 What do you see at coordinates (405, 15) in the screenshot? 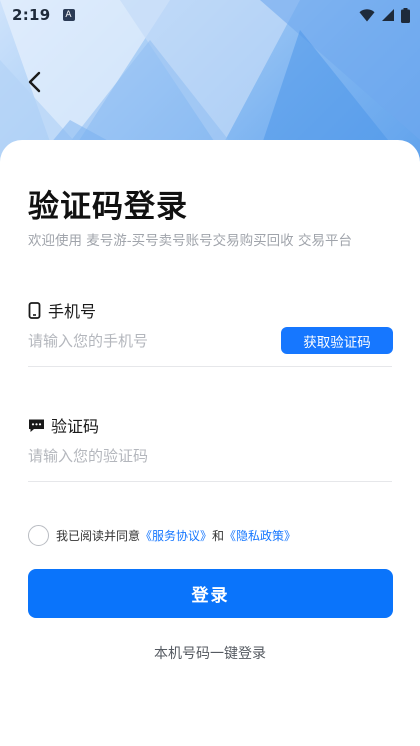
I see `battery-icon` at bounding box center [405, 15].